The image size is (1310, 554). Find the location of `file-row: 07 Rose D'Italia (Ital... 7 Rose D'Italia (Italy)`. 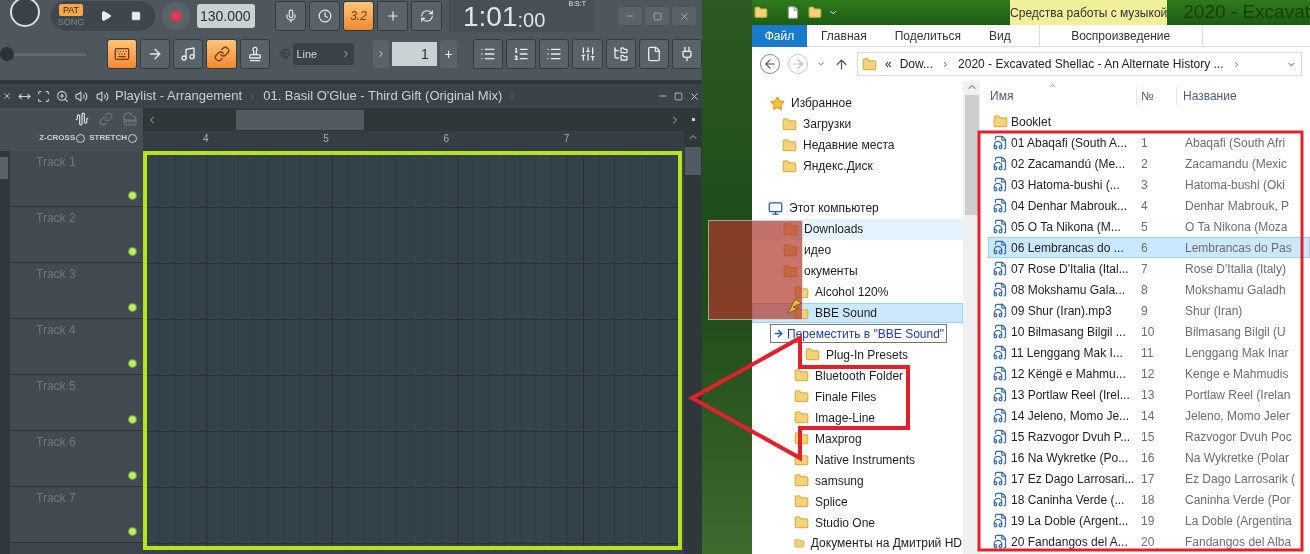

file-row: 07 Rose D'Italia (Ital... 7 Rose D'Italia (Italy) is located at coordinates (1149, 268).